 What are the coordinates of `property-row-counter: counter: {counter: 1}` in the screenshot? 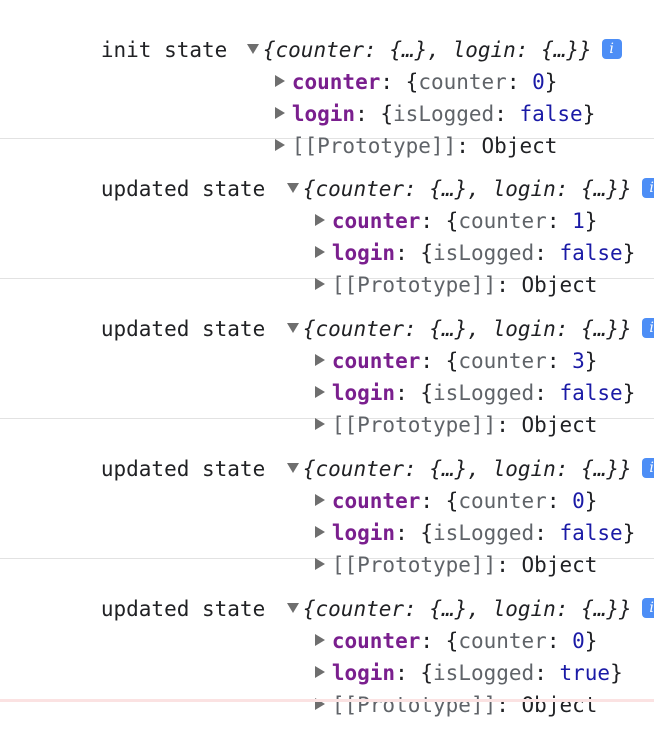 It's located at (418, 206).